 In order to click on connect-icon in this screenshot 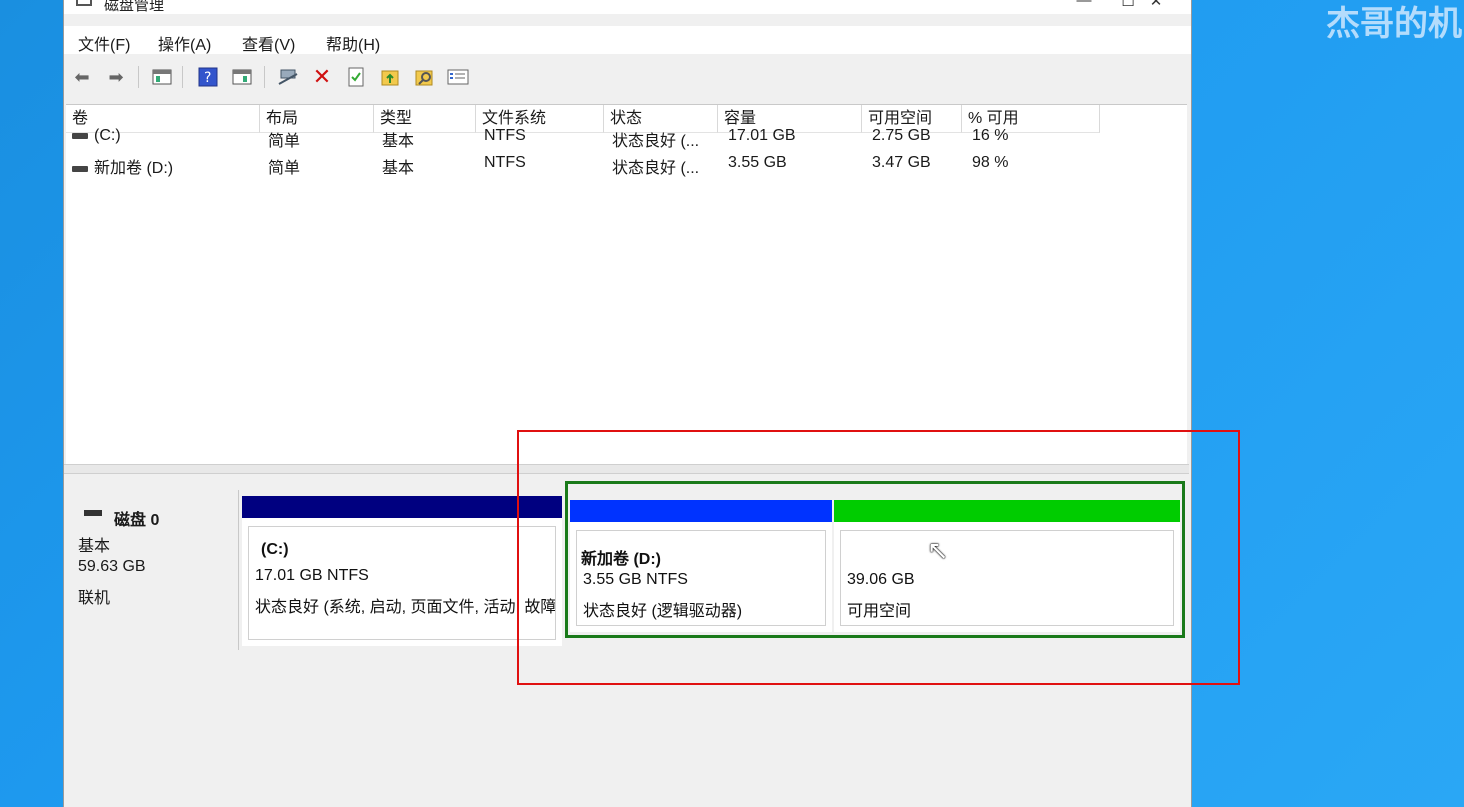, I will do `click(288, 77)`.